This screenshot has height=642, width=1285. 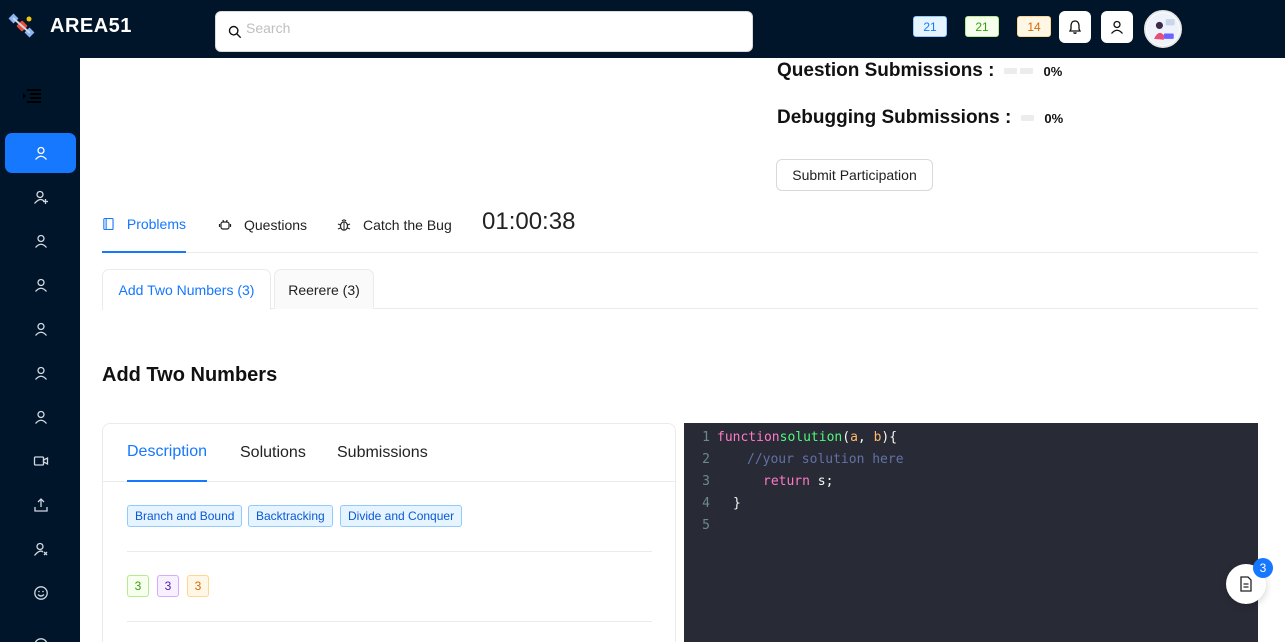 I want to click on punctuation: ){, so click(x=889, y=437).